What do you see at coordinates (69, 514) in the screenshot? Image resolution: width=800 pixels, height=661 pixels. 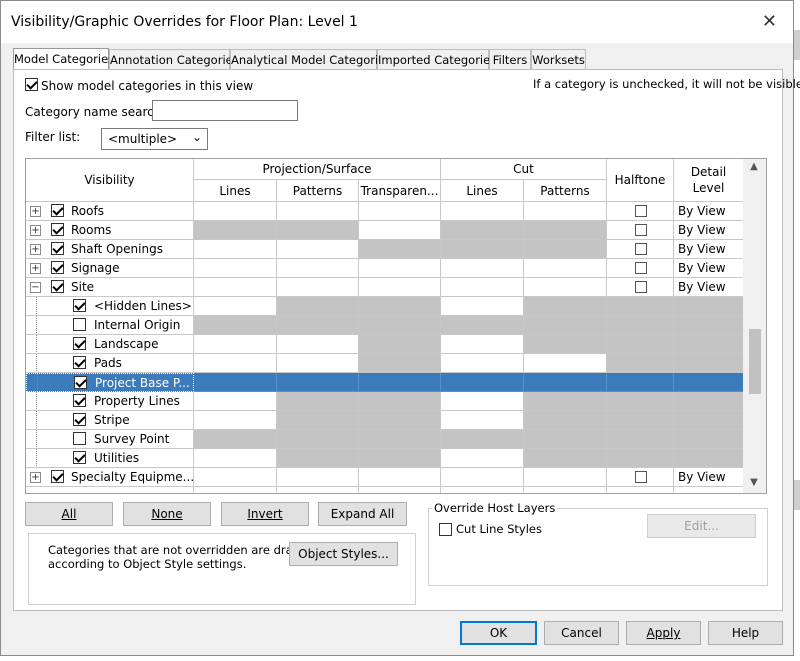 I see `all-button: All` at bounding box center [69, 514].